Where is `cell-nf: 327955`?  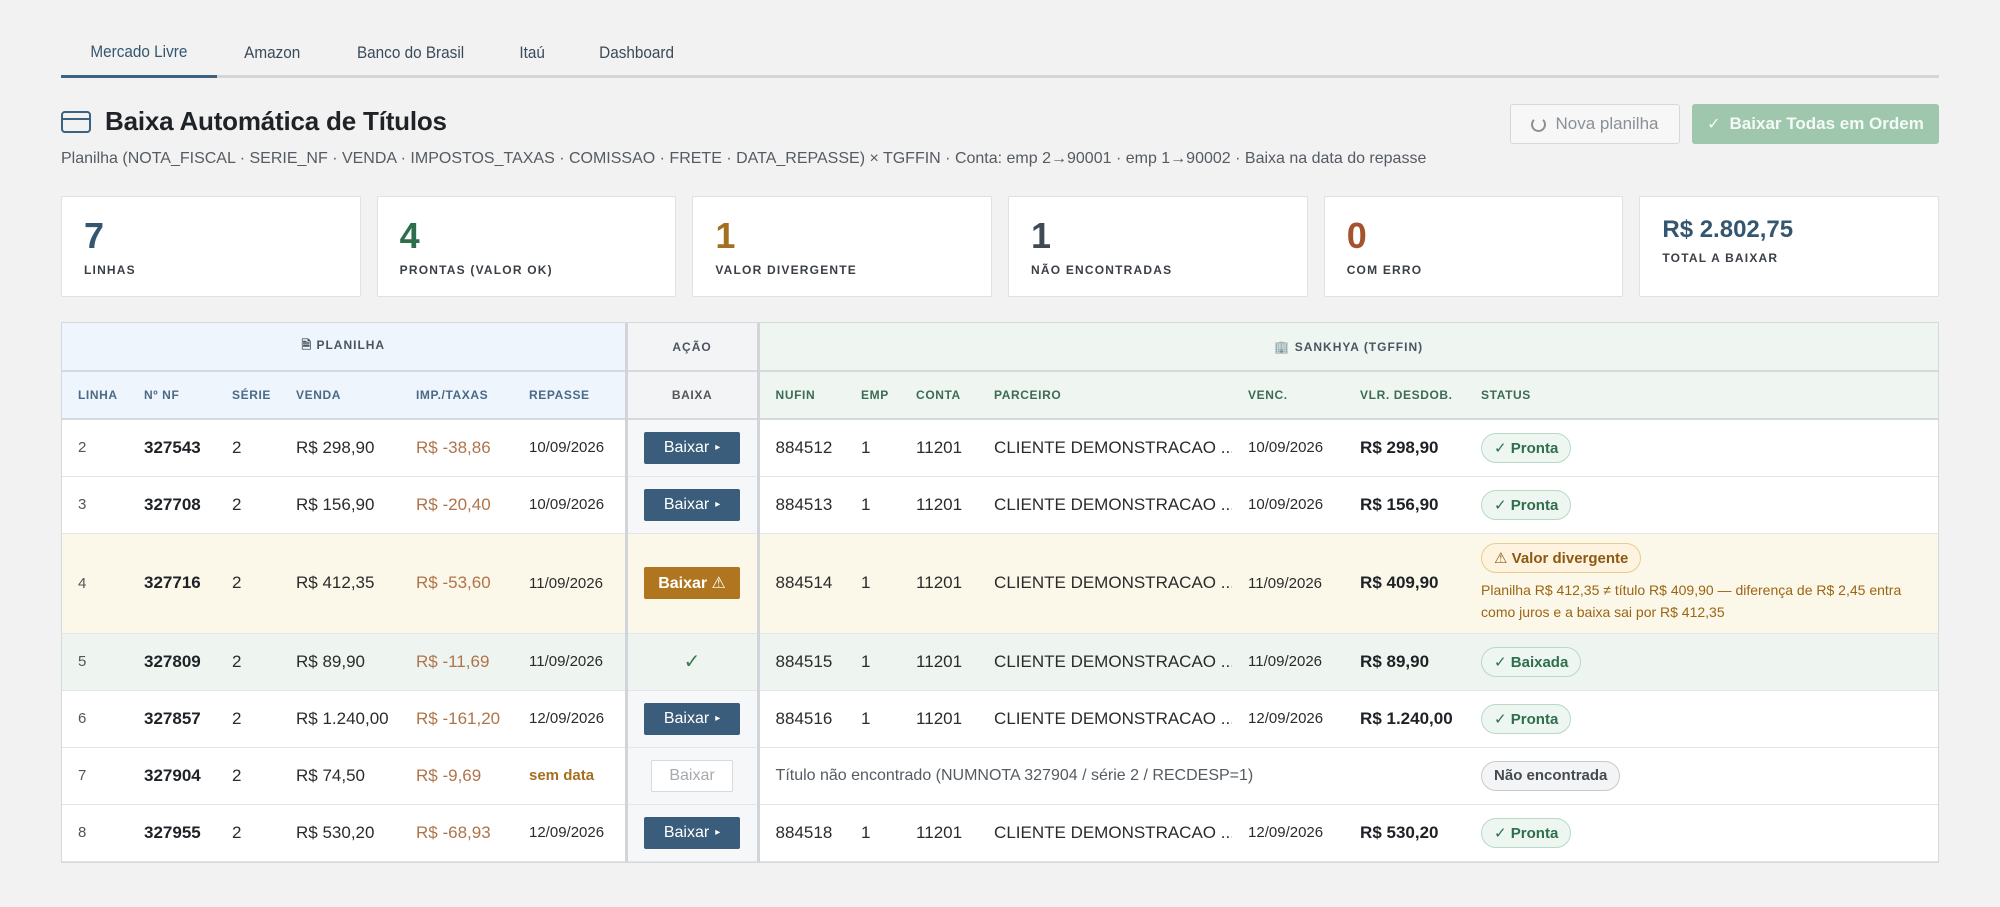
cell-nf: 327955 is located at coordinates (172, 833).